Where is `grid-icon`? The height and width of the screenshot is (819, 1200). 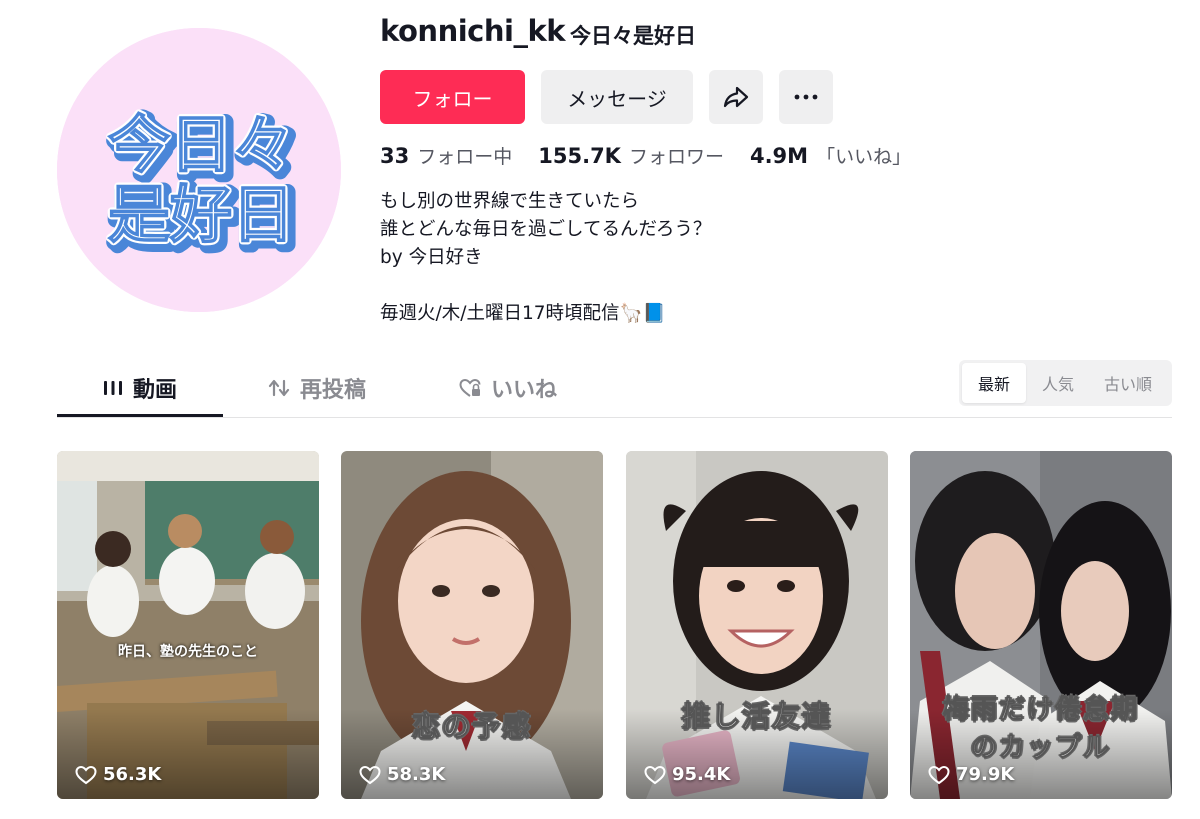
grid-icon is located at coordinates (113, 388).